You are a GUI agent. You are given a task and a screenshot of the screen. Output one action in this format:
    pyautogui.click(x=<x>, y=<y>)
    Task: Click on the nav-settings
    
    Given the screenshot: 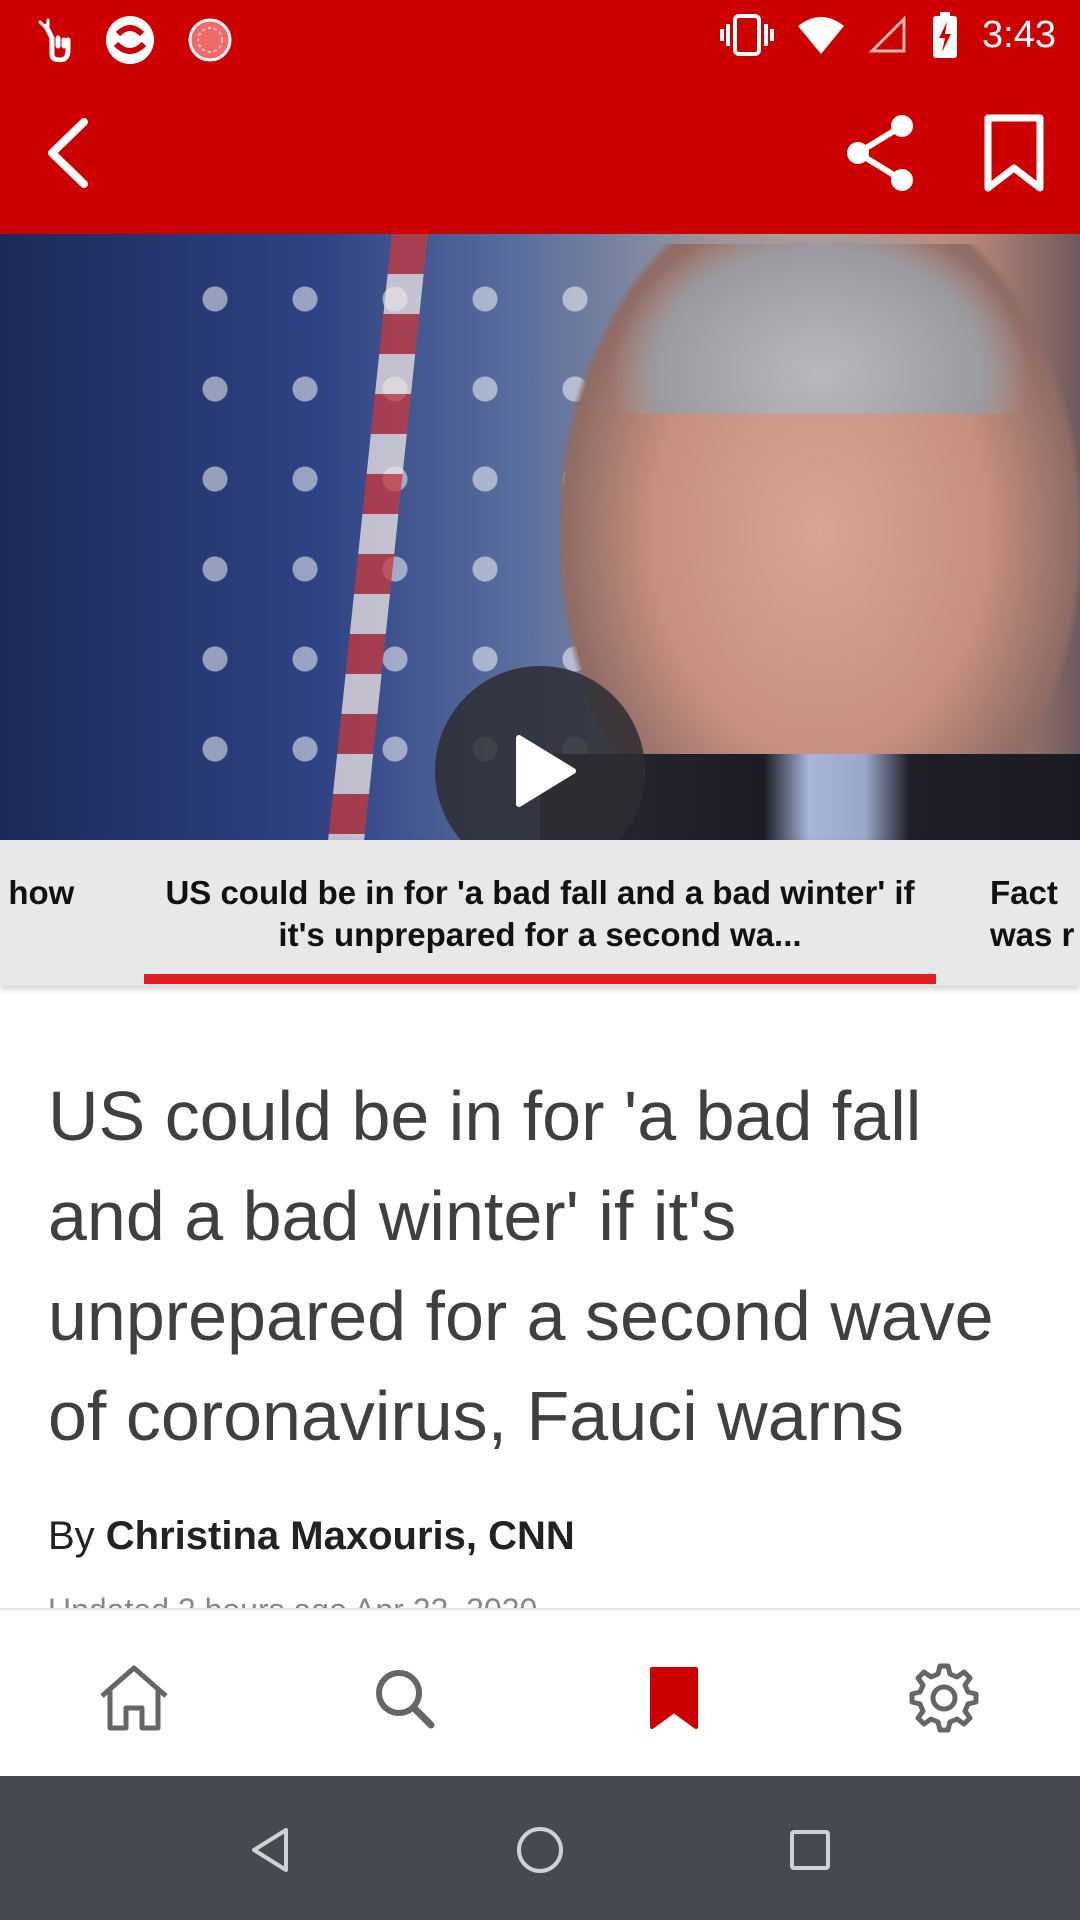 What is the action you would take?
    pyautogui.click(x=944, y=1698)
    